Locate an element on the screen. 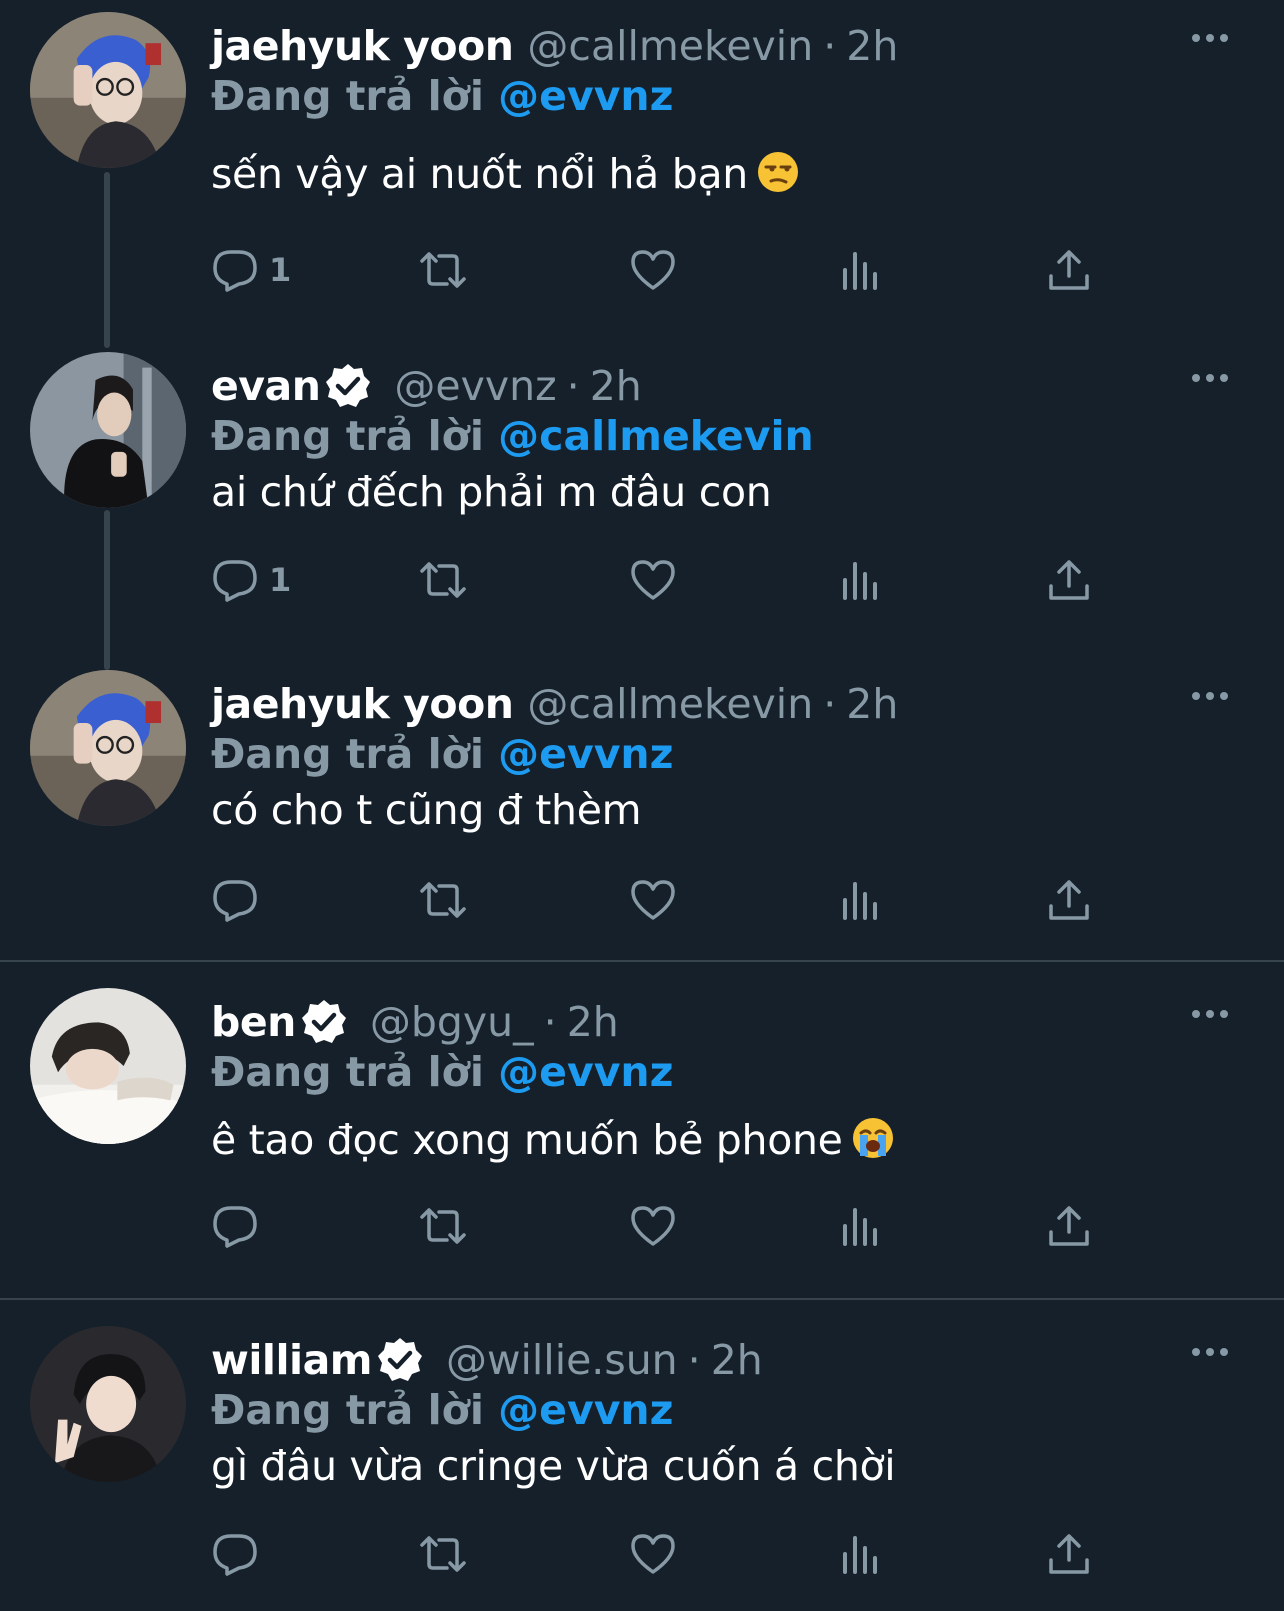  tweet-text: sến vậy ai nuốt nổi hả bạn is located at coordinates (505, 174).